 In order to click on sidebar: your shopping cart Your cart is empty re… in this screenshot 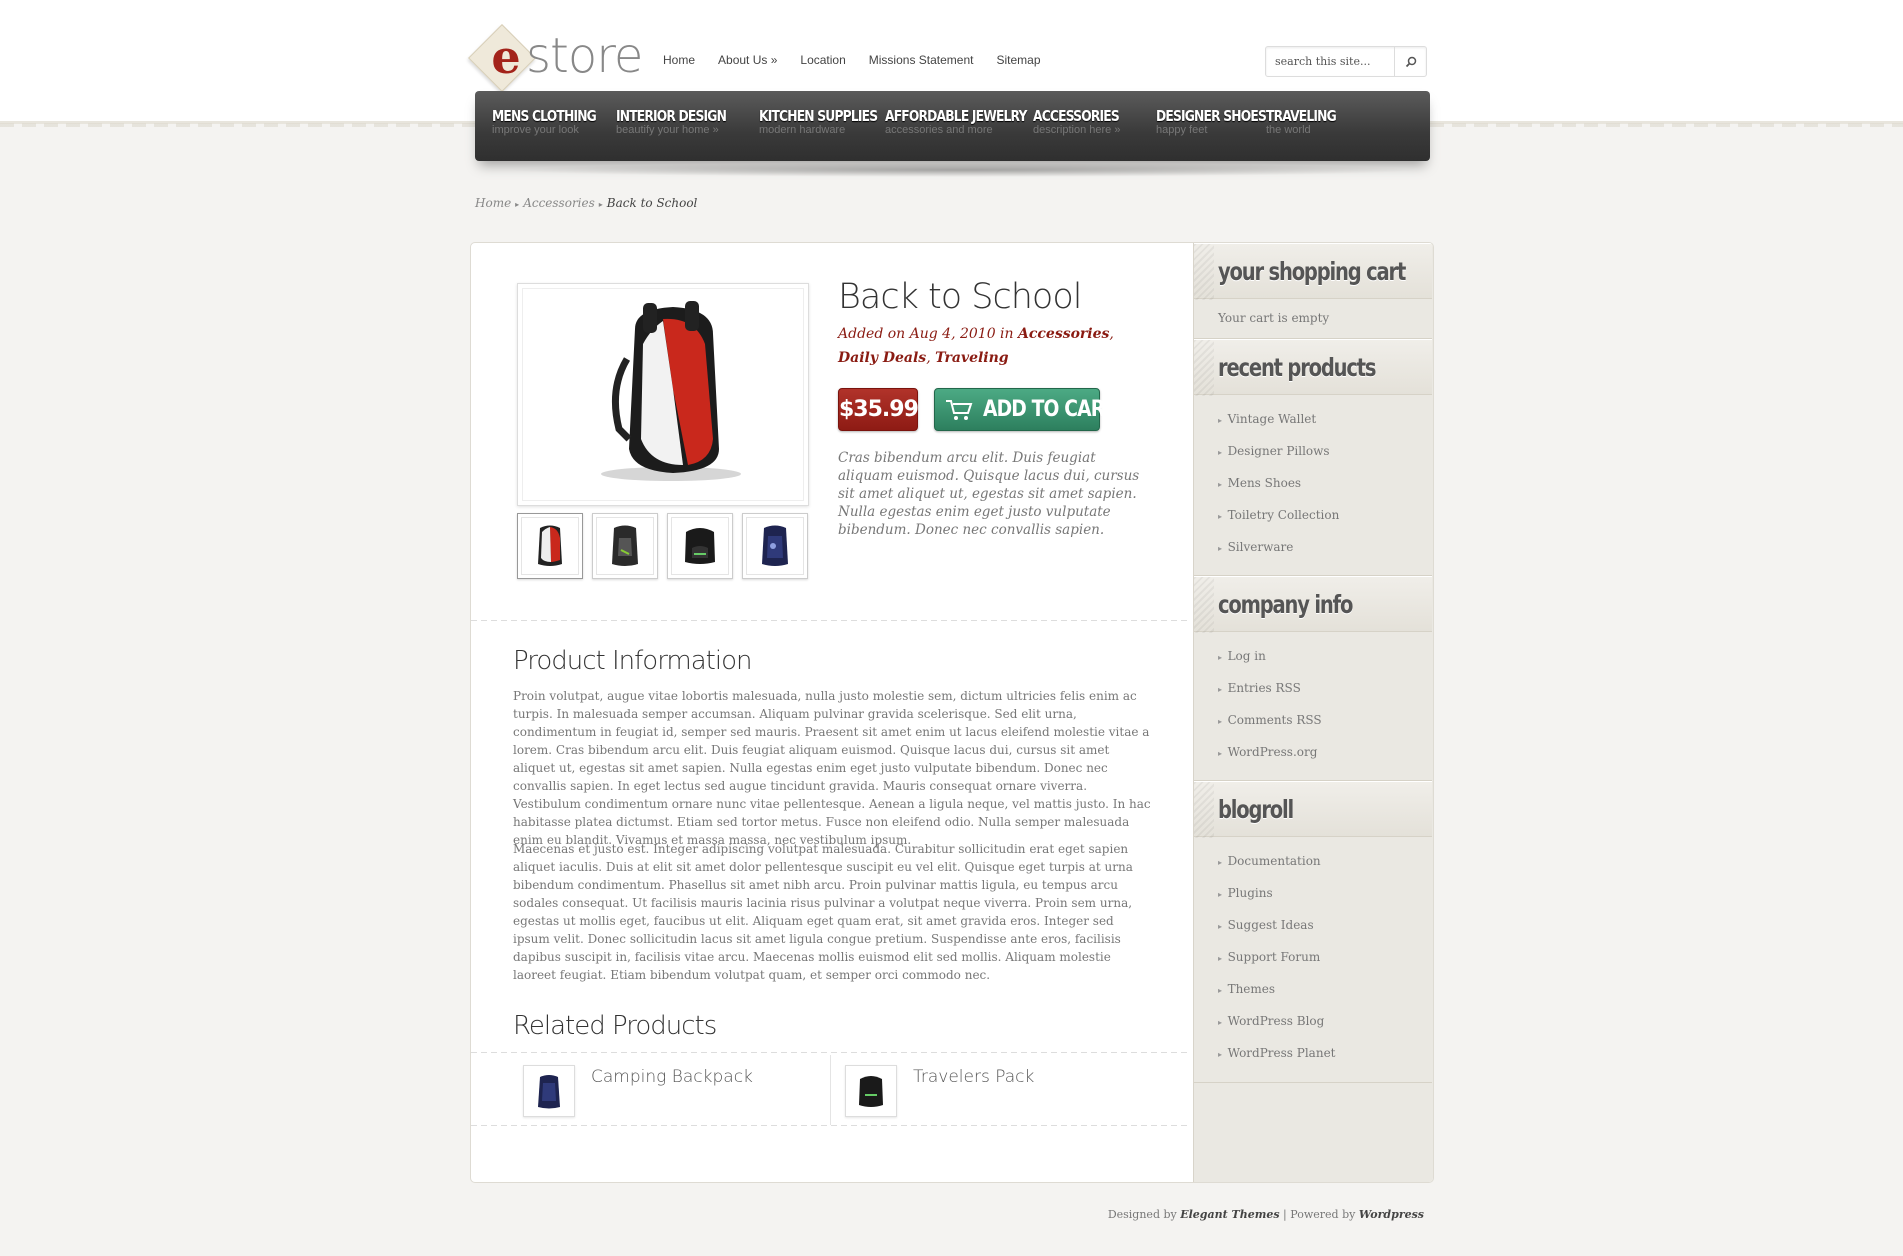, I will do `click(1313, 712)`.